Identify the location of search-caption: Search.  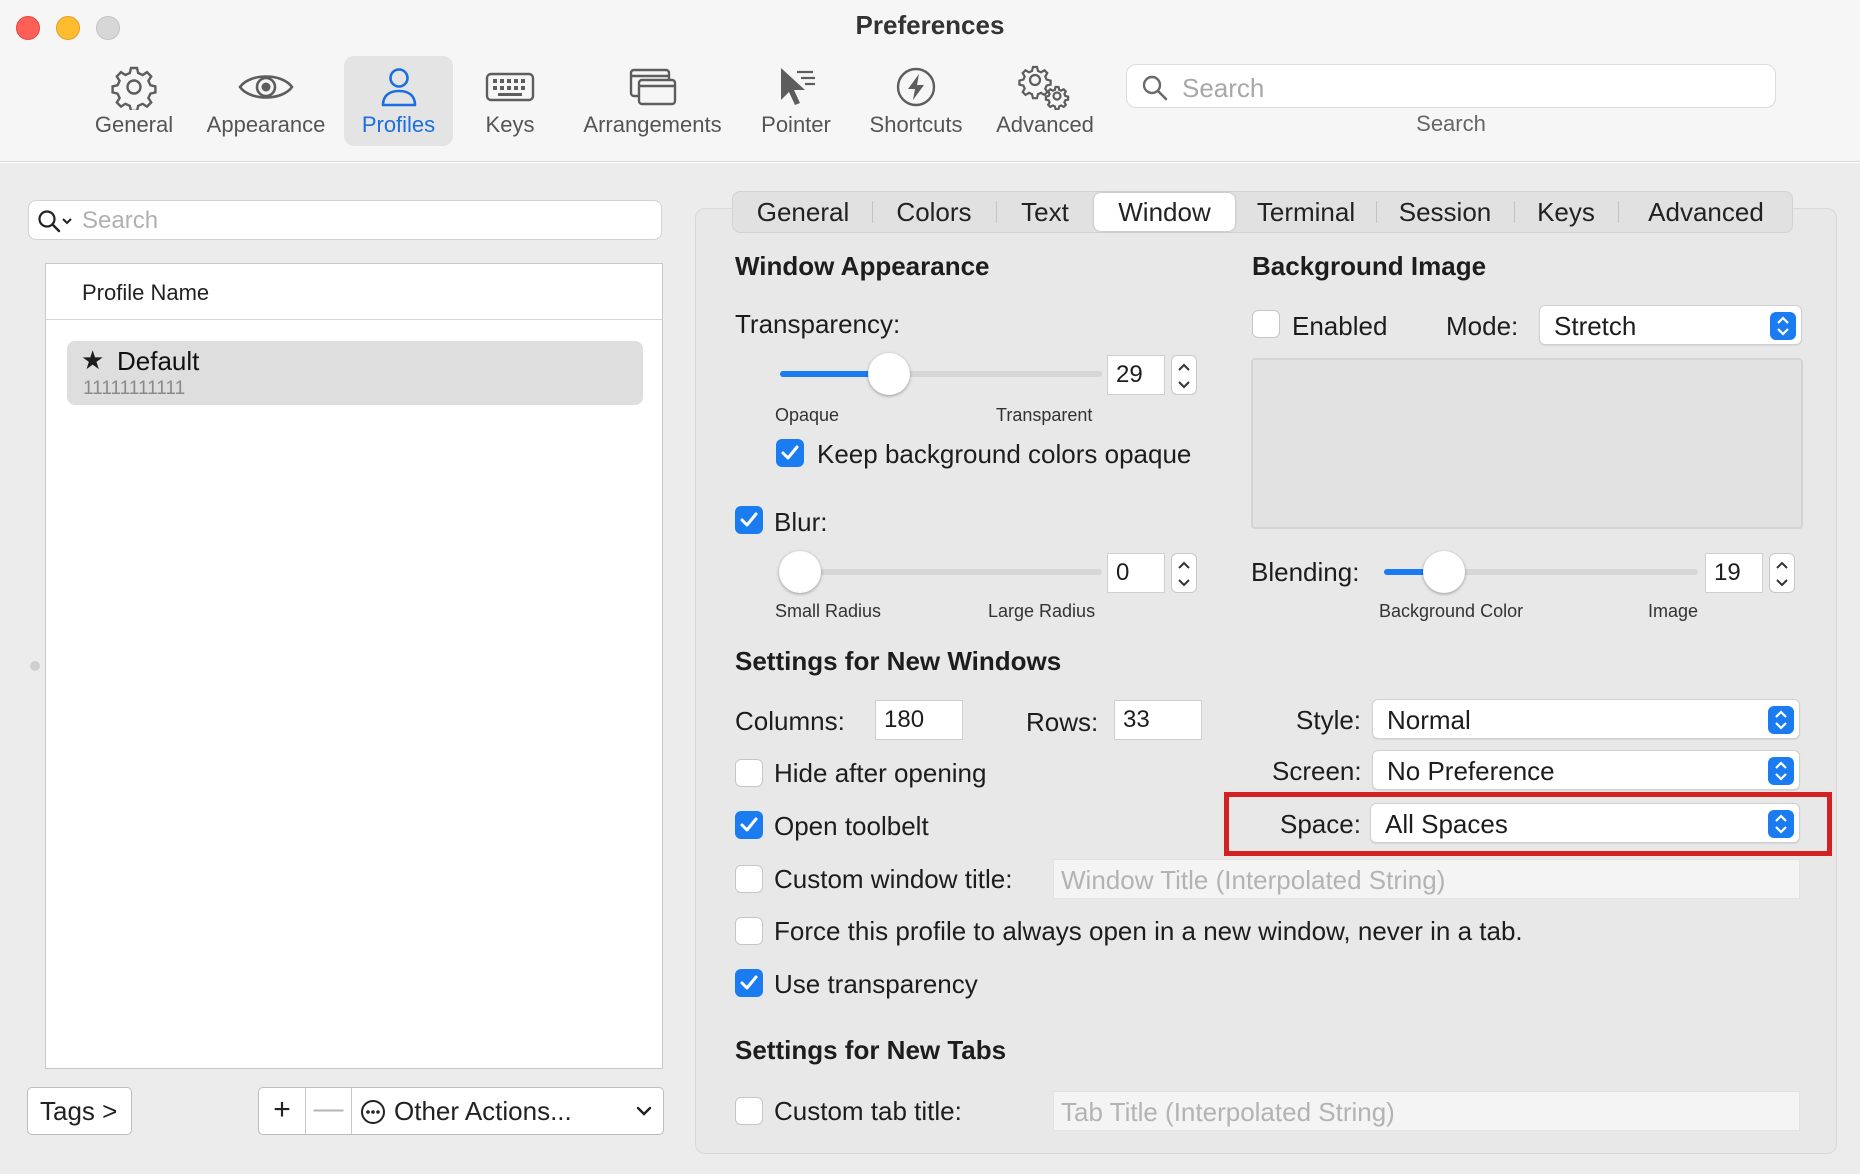
(1451, 123).